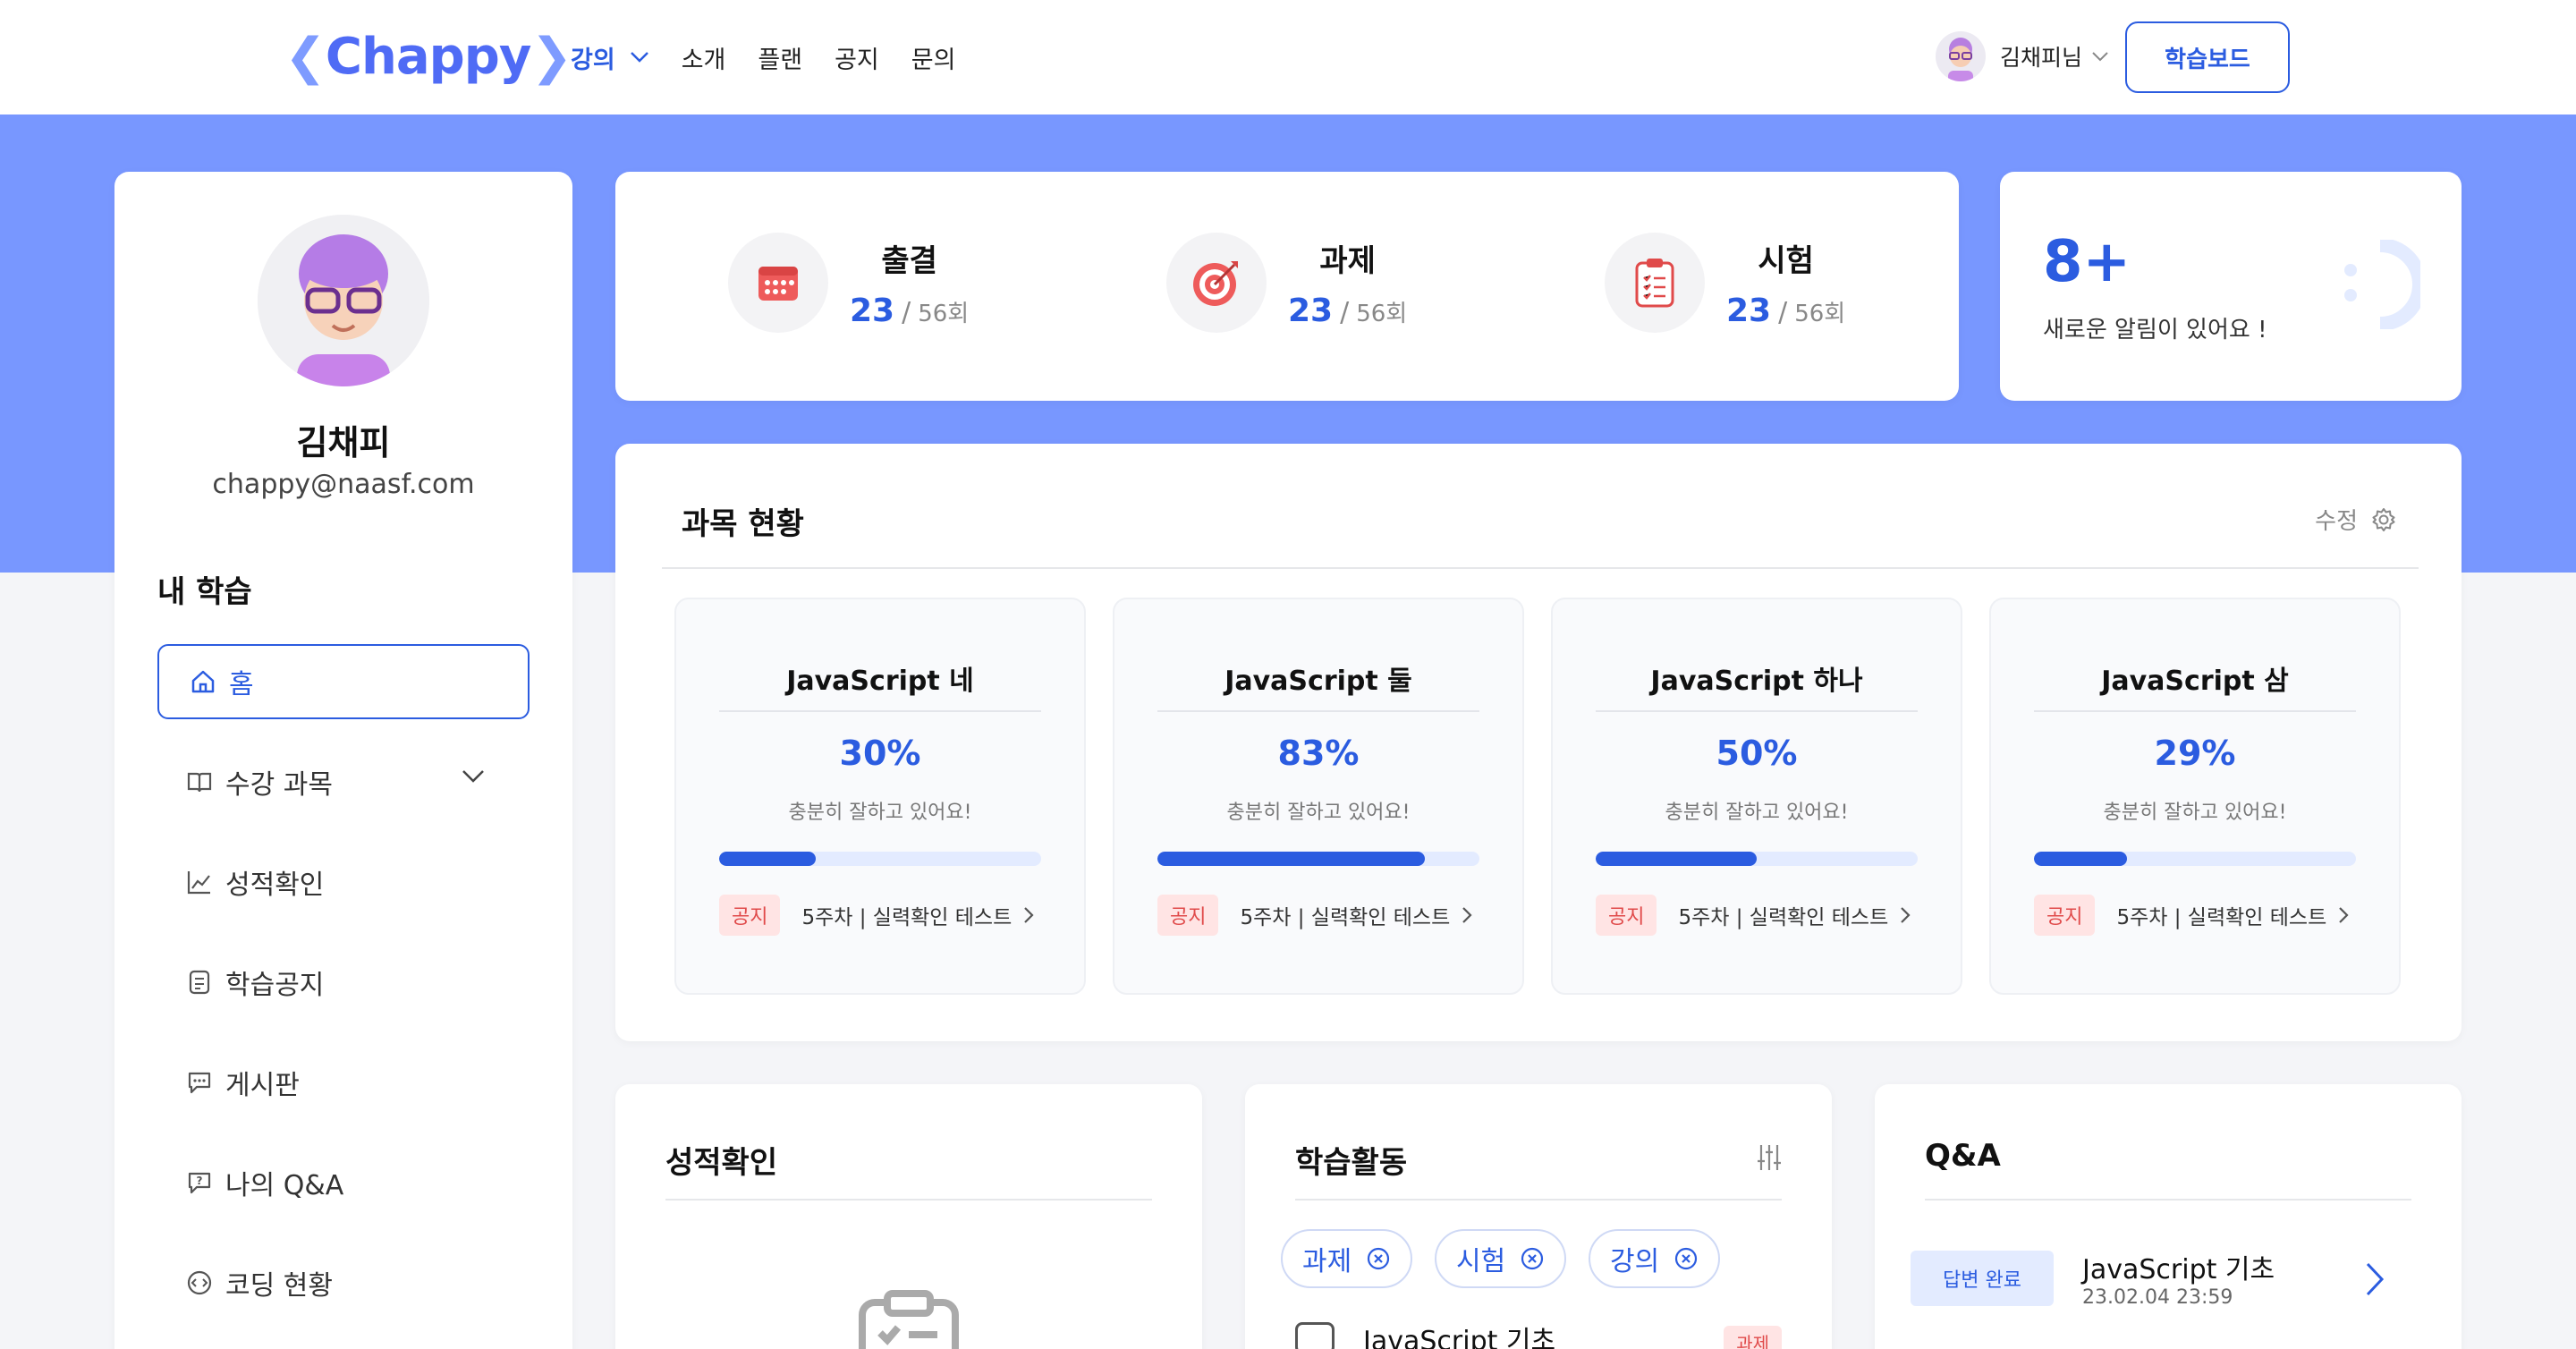 The image size is (2576, 1349). What do you see at coordinates (343, 1082) in the screenshot?
I see `sidebar-item-board: 게시판` at bounding box center [343, 1082].